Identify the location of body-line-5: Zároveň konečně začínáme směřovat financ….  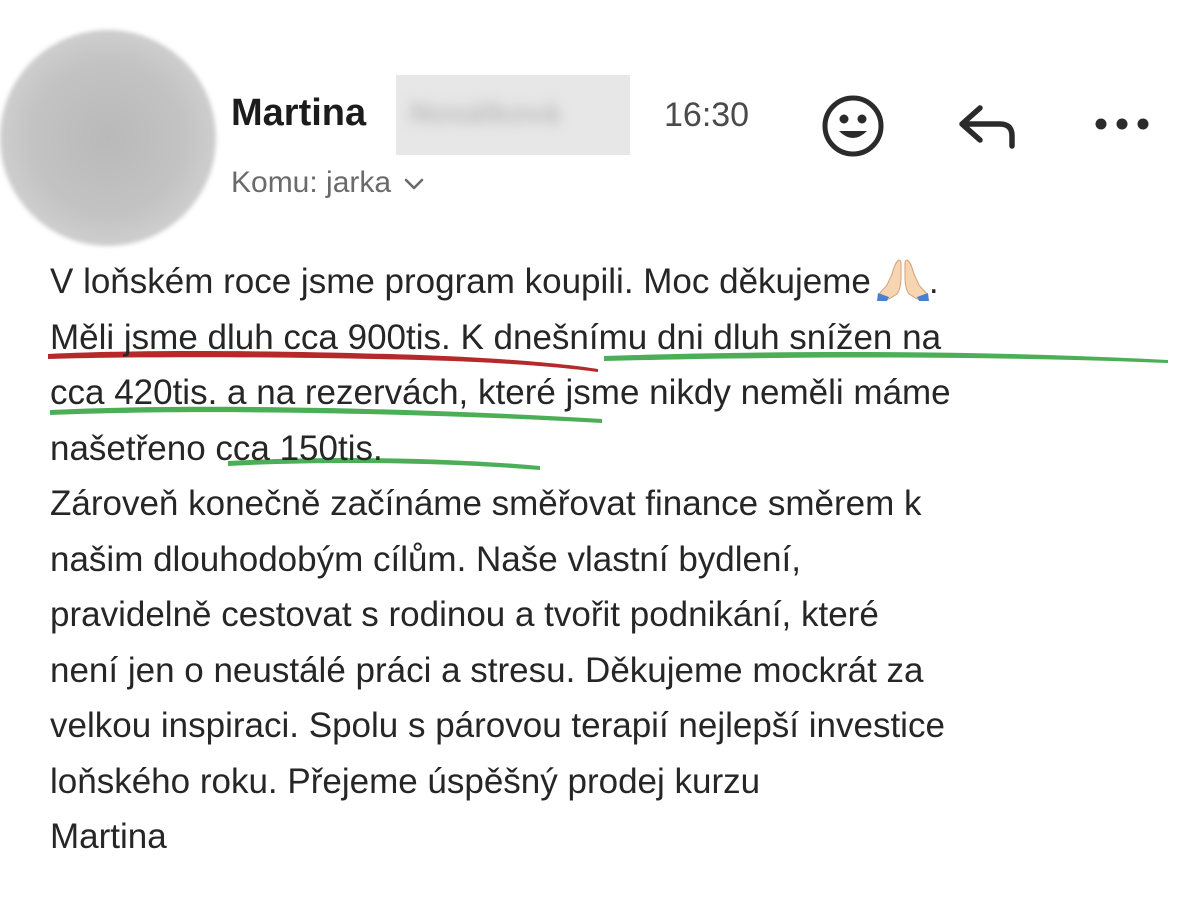
(486, 503).